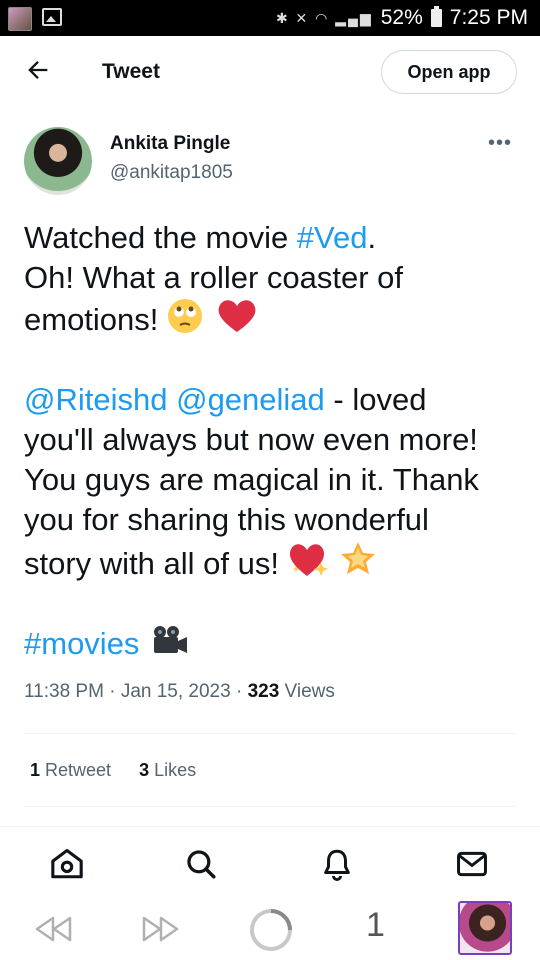 This screenshot has width=540, height=960. I want to click on battery-percent: 52%, so click(401, 17).